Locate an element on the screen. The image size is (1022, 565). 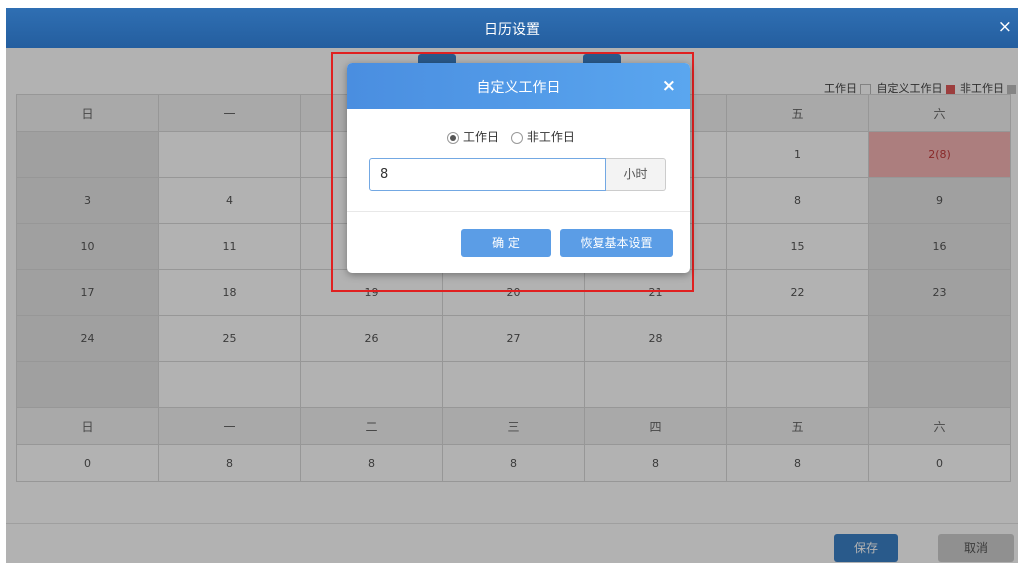
day-type-radio-group: 工作日 非工作日 is located at coordinates (507, 136).